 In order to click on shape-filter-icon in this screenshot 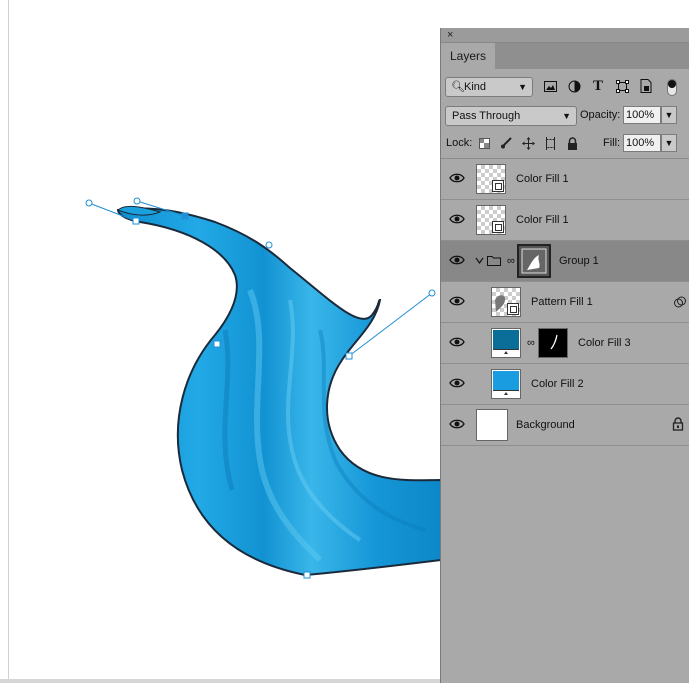, I will do `click(622, 86)`.